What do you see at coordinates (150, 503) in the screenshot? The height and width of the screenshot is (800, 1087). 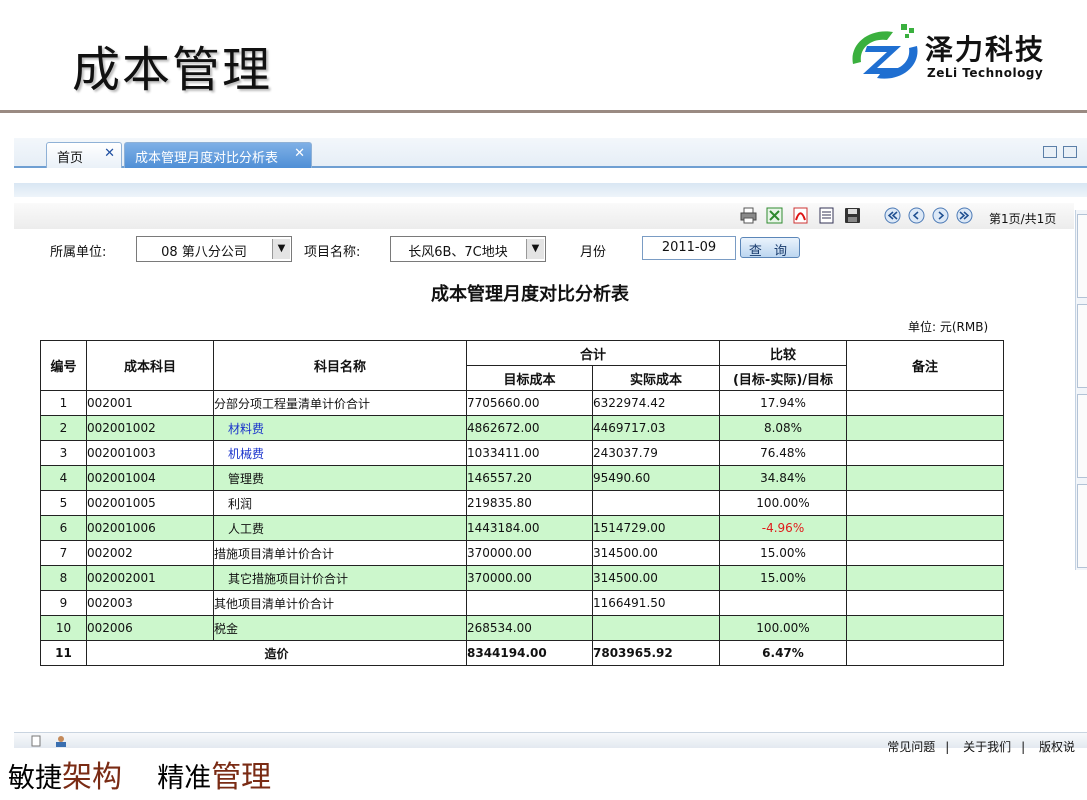 I see `row-code: 002001005` at bounding box center [150, 503].